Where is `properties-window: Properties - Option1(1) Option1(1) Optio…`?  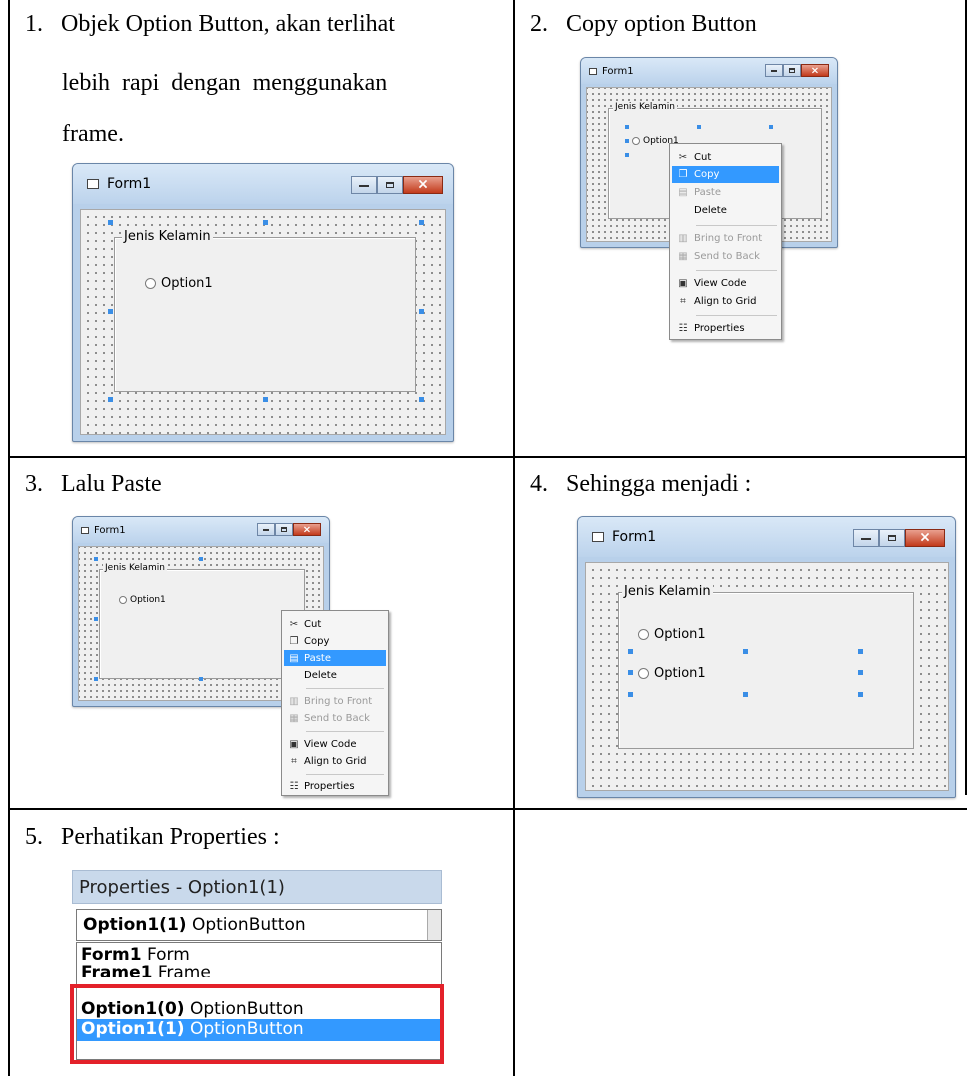 properties-window: Properties - Option1(1) Option1(1) Optio… is located at coordinates (257, 967).